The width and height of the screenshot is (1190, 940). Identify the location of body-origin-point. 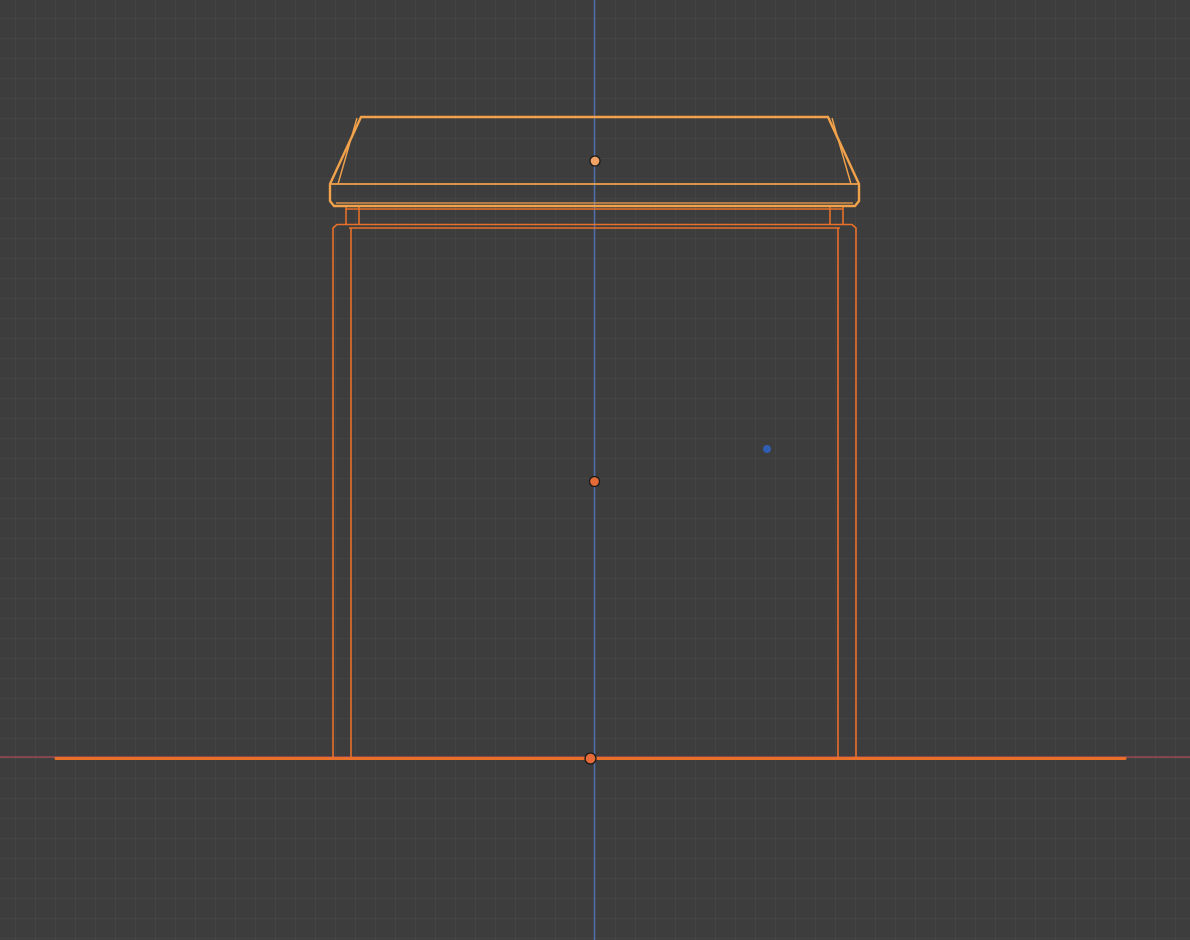
(594, 481).